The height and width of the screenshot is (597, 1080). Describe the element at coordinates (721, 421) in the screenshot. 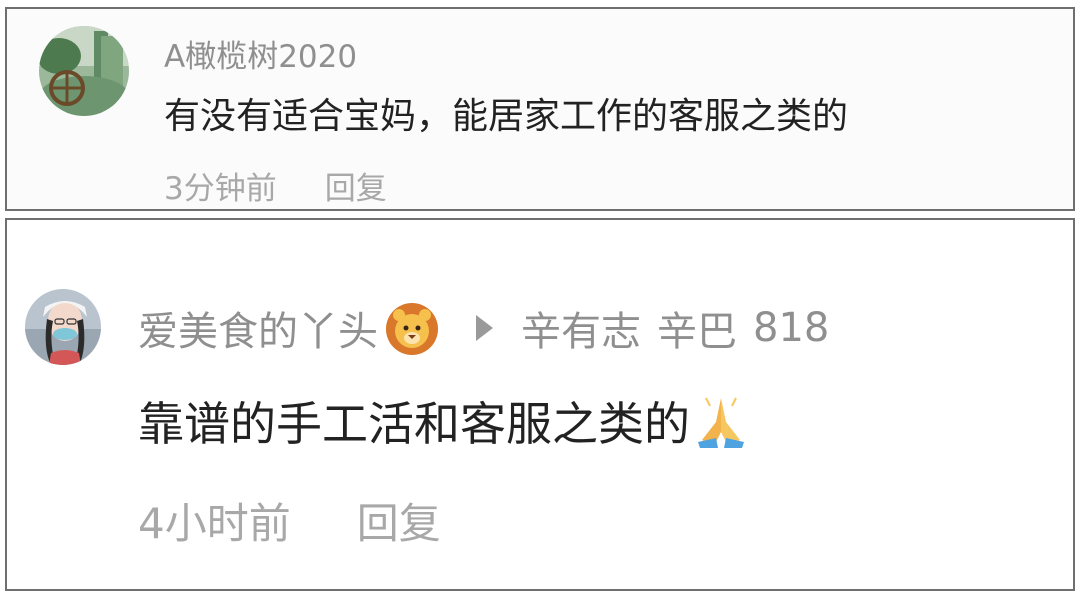

I see `folded-hands-icon` at that location.